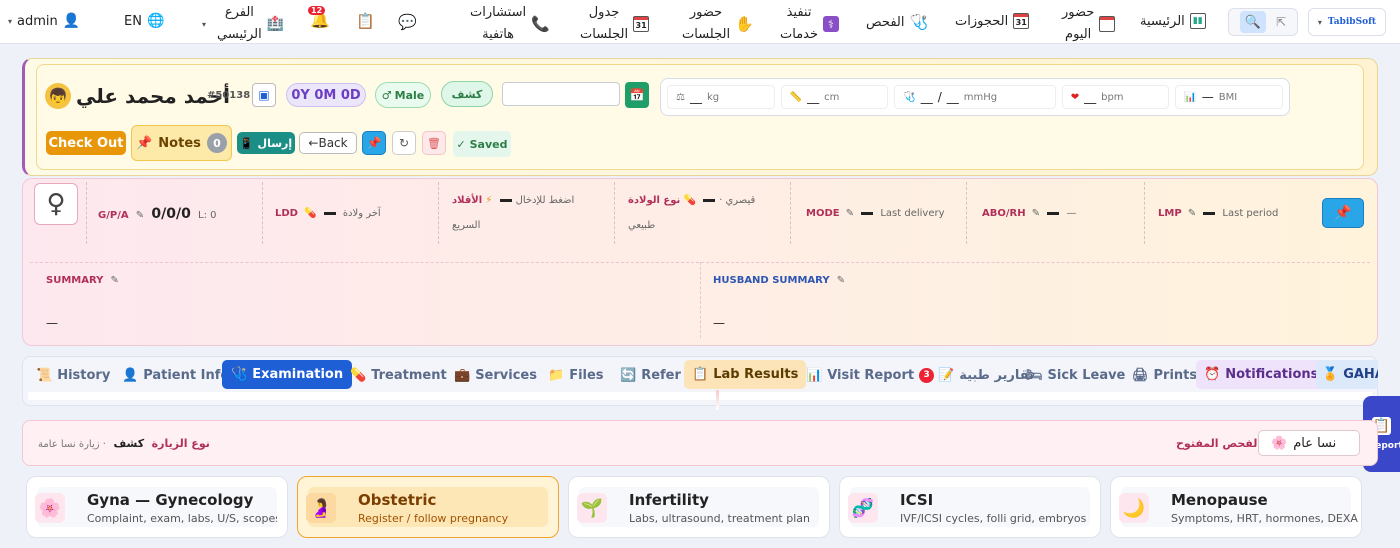 This screenshot has width=1400, height=548. I want to click on tab-sick-leave: 🛏 Sick Leave, so click(1075, 375).